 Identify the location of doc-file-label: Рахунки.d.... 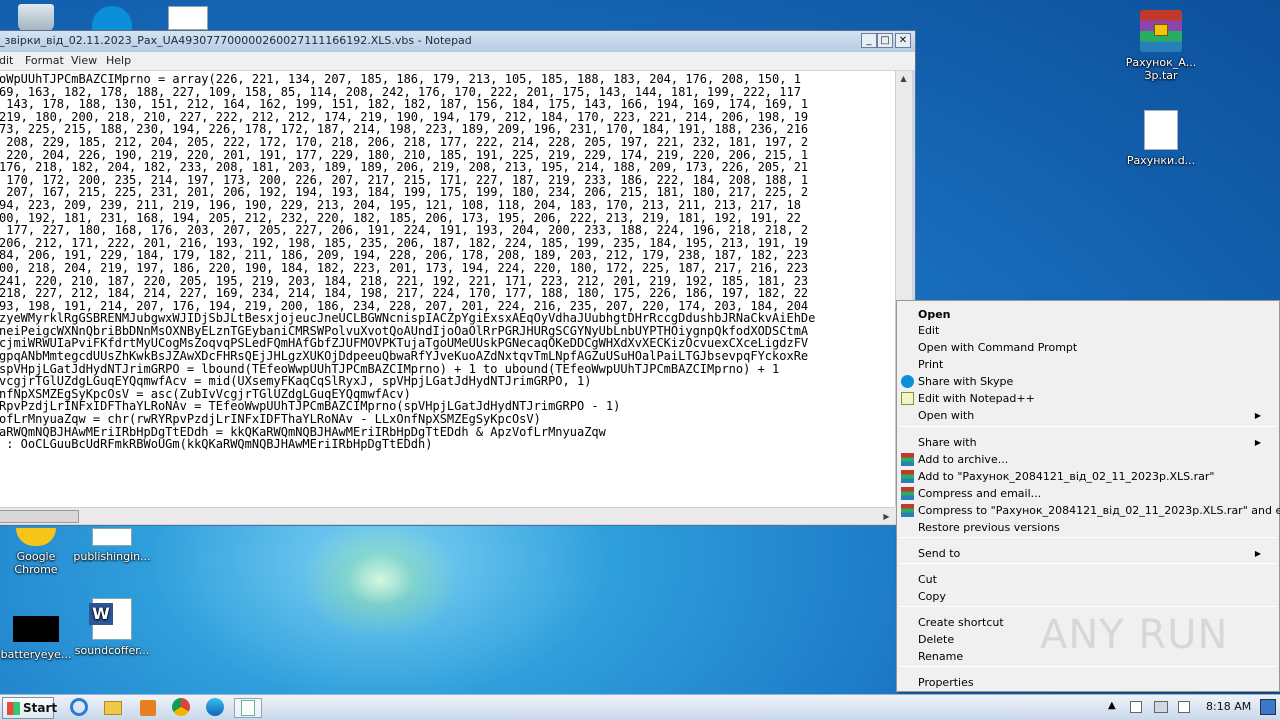
(1161, 160).